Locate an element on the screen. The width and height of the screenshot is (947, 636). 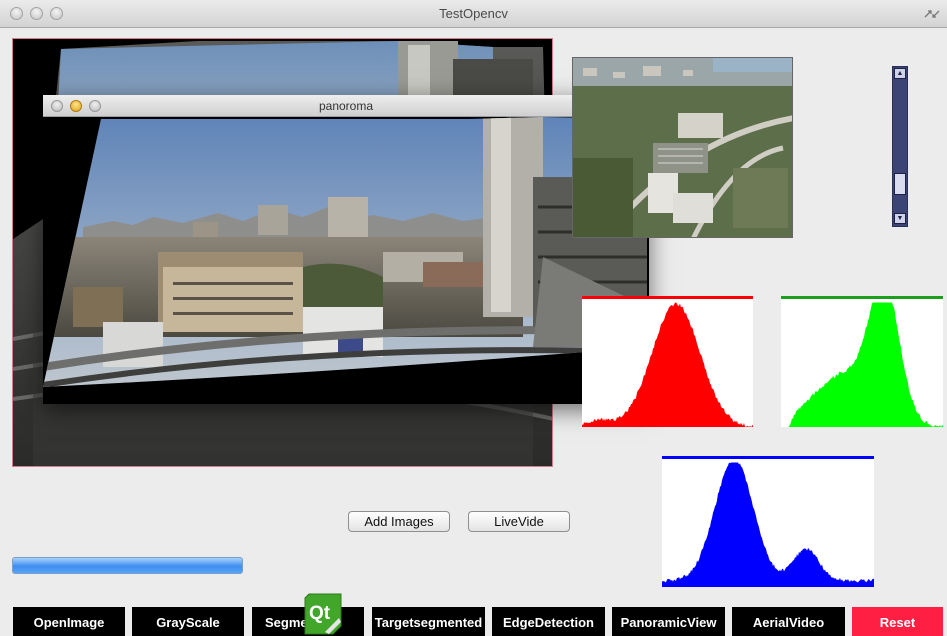
green-histogram-plot is located at coordinates (862, 361).